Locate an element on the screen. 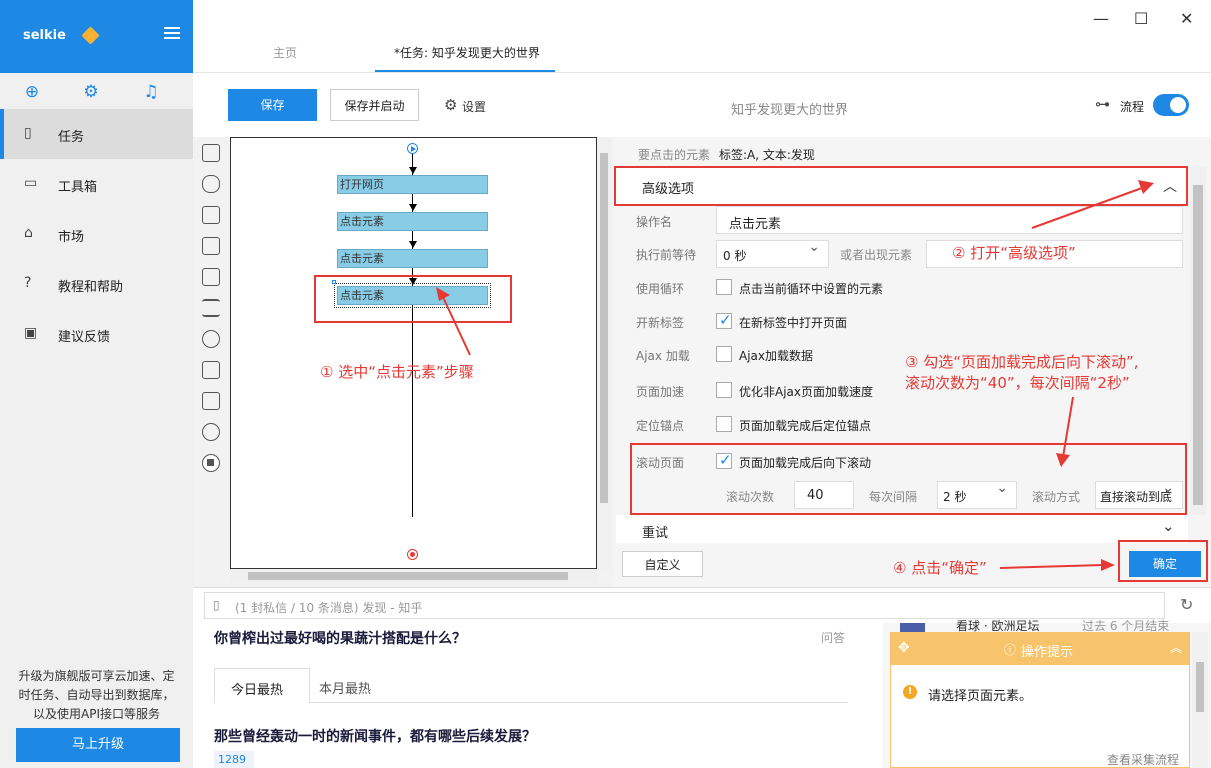 The height and width of the screenshot is (768, 1211). collapse-icon: ︽ is located at coordinates (1176, 647).